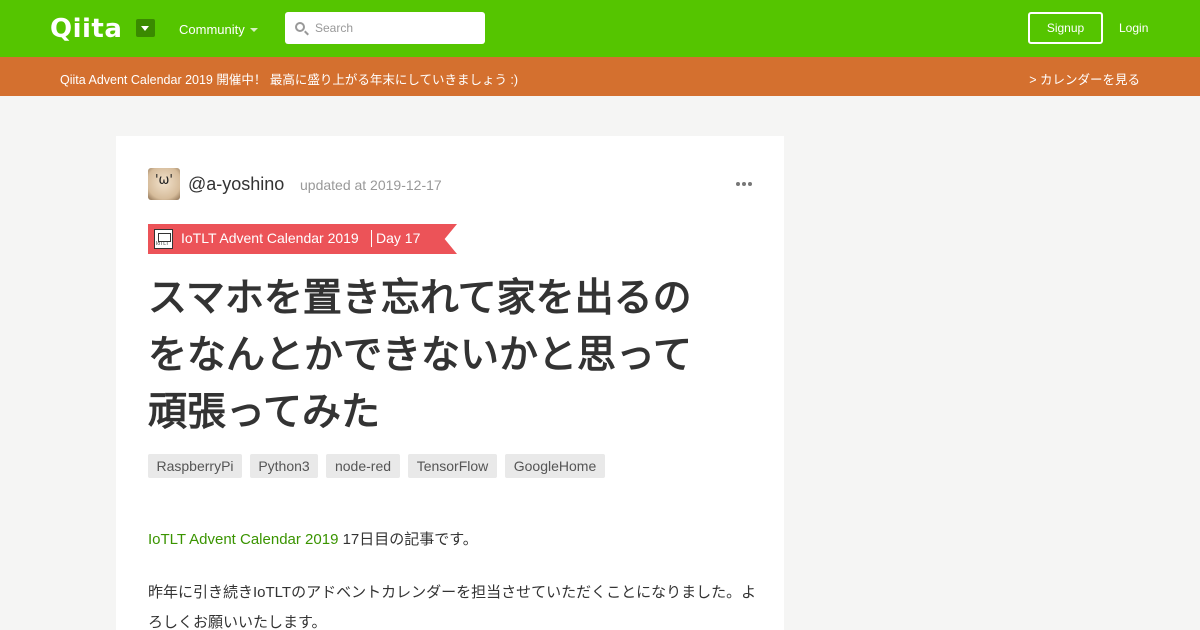  Describe the element at coordinates (420, 355) in the screenshot. I see `title-line: をなんとかできないかと思って` at that location.